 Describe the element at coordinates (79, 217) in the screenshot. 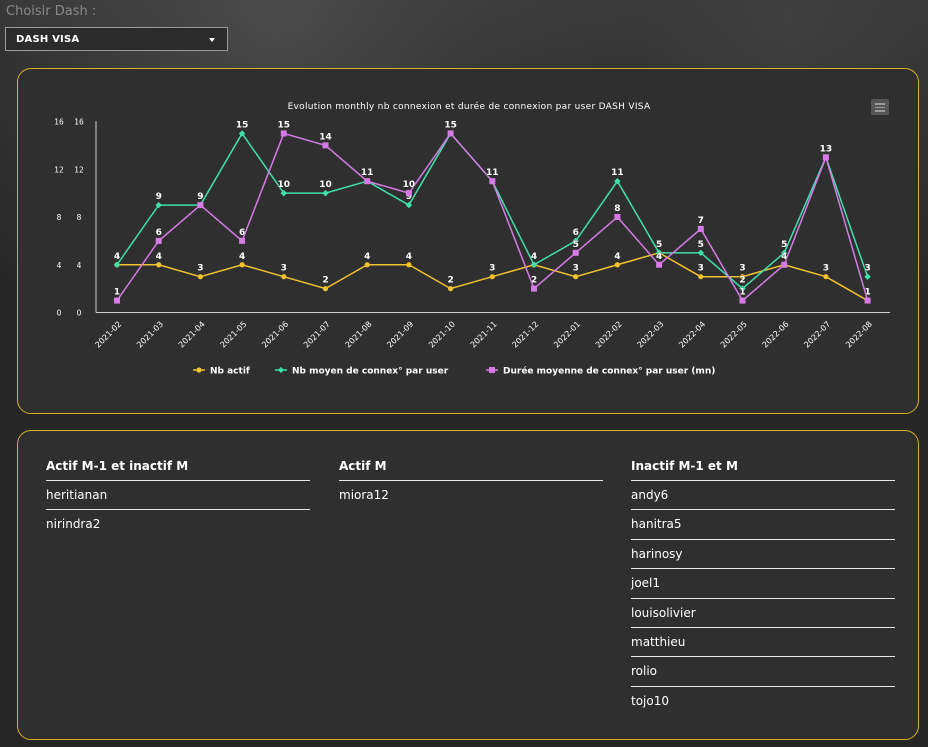

I see `y-tick-label-secondary: 8` at that location.